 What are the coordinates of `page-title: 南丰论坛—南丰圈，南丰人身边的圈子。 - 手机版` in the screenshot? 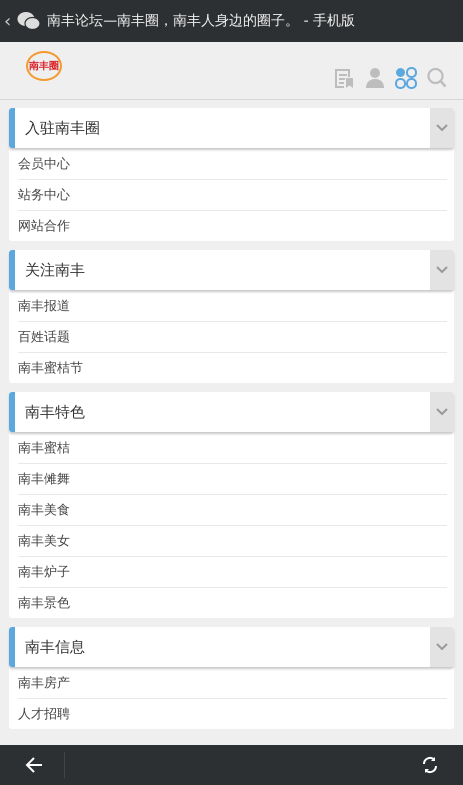 It's located at (201, 21).